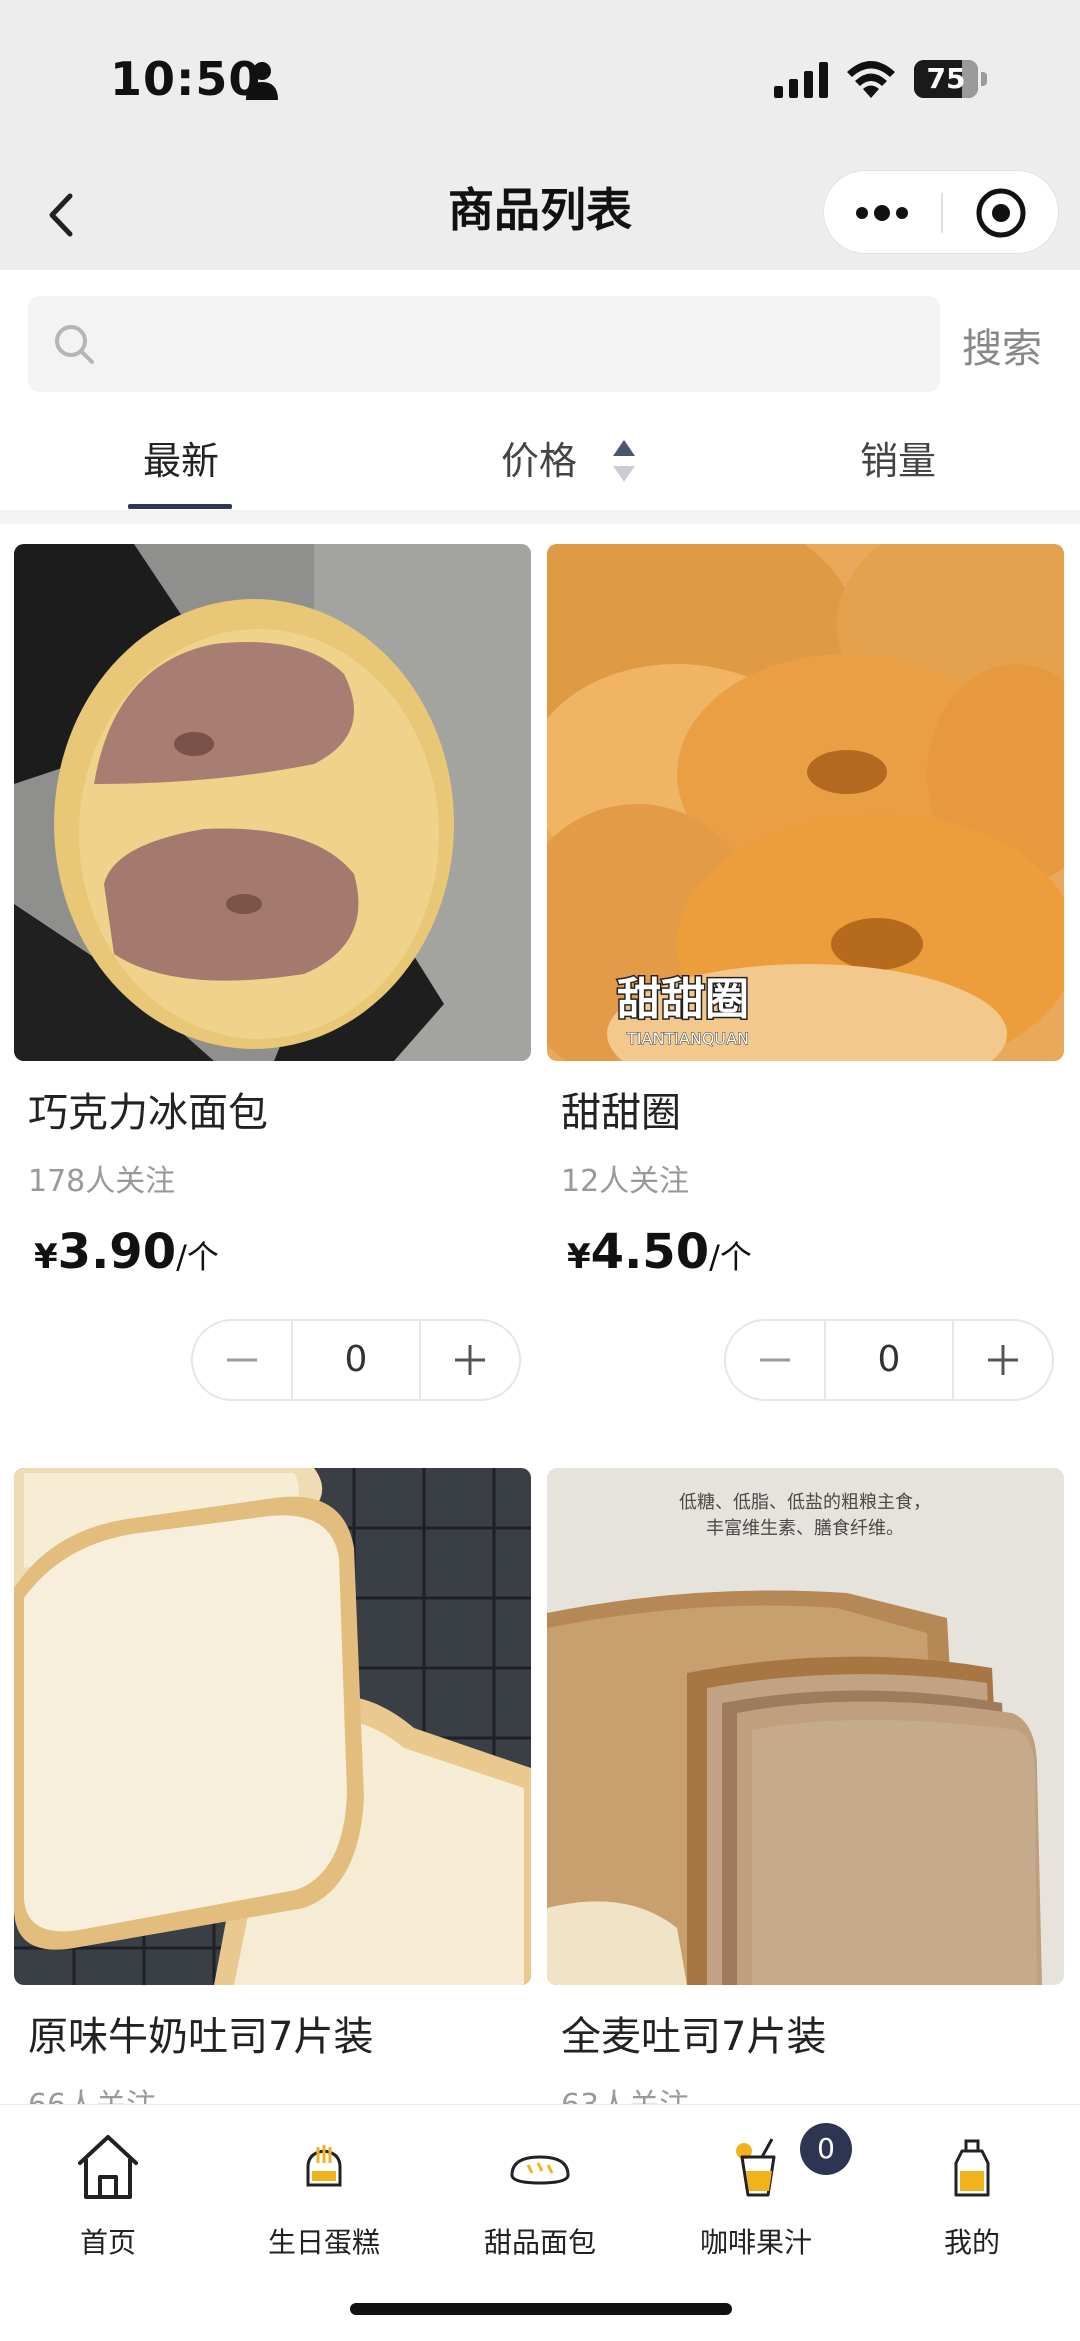 The height and width of the screenshot is (2341, 1080). I want to click on product-image-milk-toast, so click(272, 1726).